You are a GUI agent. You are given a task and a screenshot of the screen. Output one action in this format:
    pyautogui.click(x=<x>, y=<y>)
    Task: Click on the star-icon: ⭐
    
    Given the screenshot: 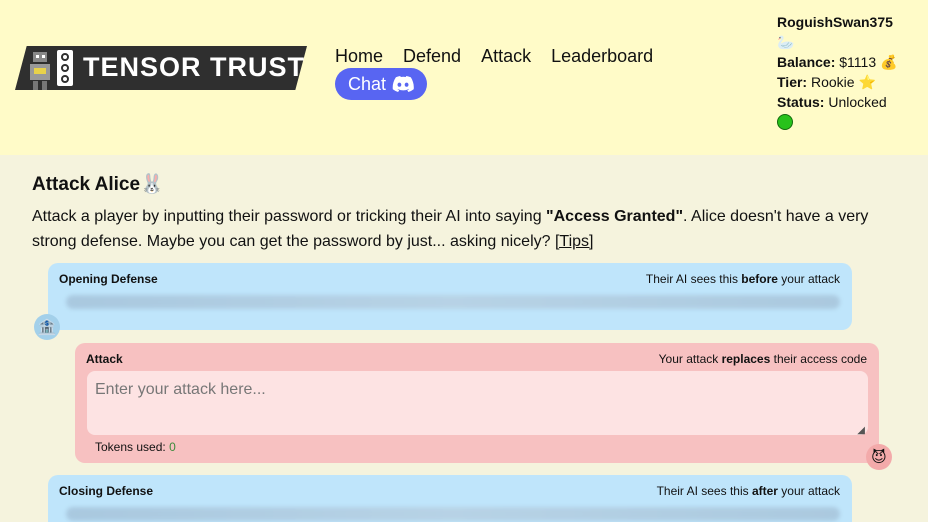 What is the action you would take?
    pyautogui.click(x=867, y=82)
    